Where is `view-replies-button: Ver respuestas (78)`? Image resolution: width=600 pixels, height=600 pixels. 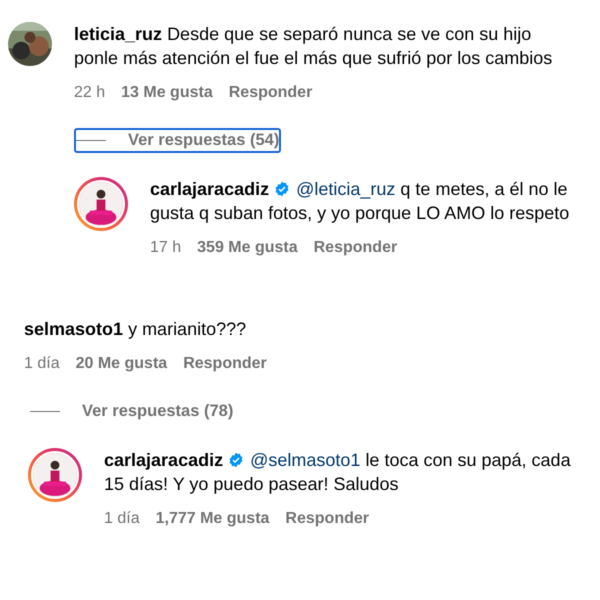
view-replies-button: Ver respuestas (78) is located at coordinates (132, 411).